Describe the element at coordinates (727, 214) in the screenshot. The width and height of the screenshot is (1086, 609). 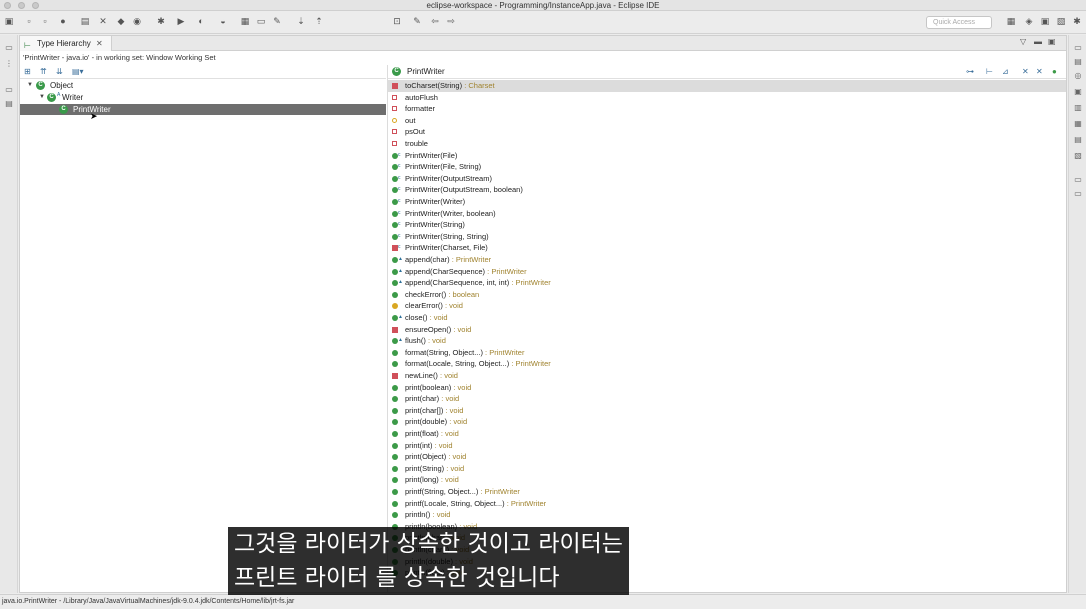
I see `member-row: c PrintWriter(Writer, boolean)` at that location.